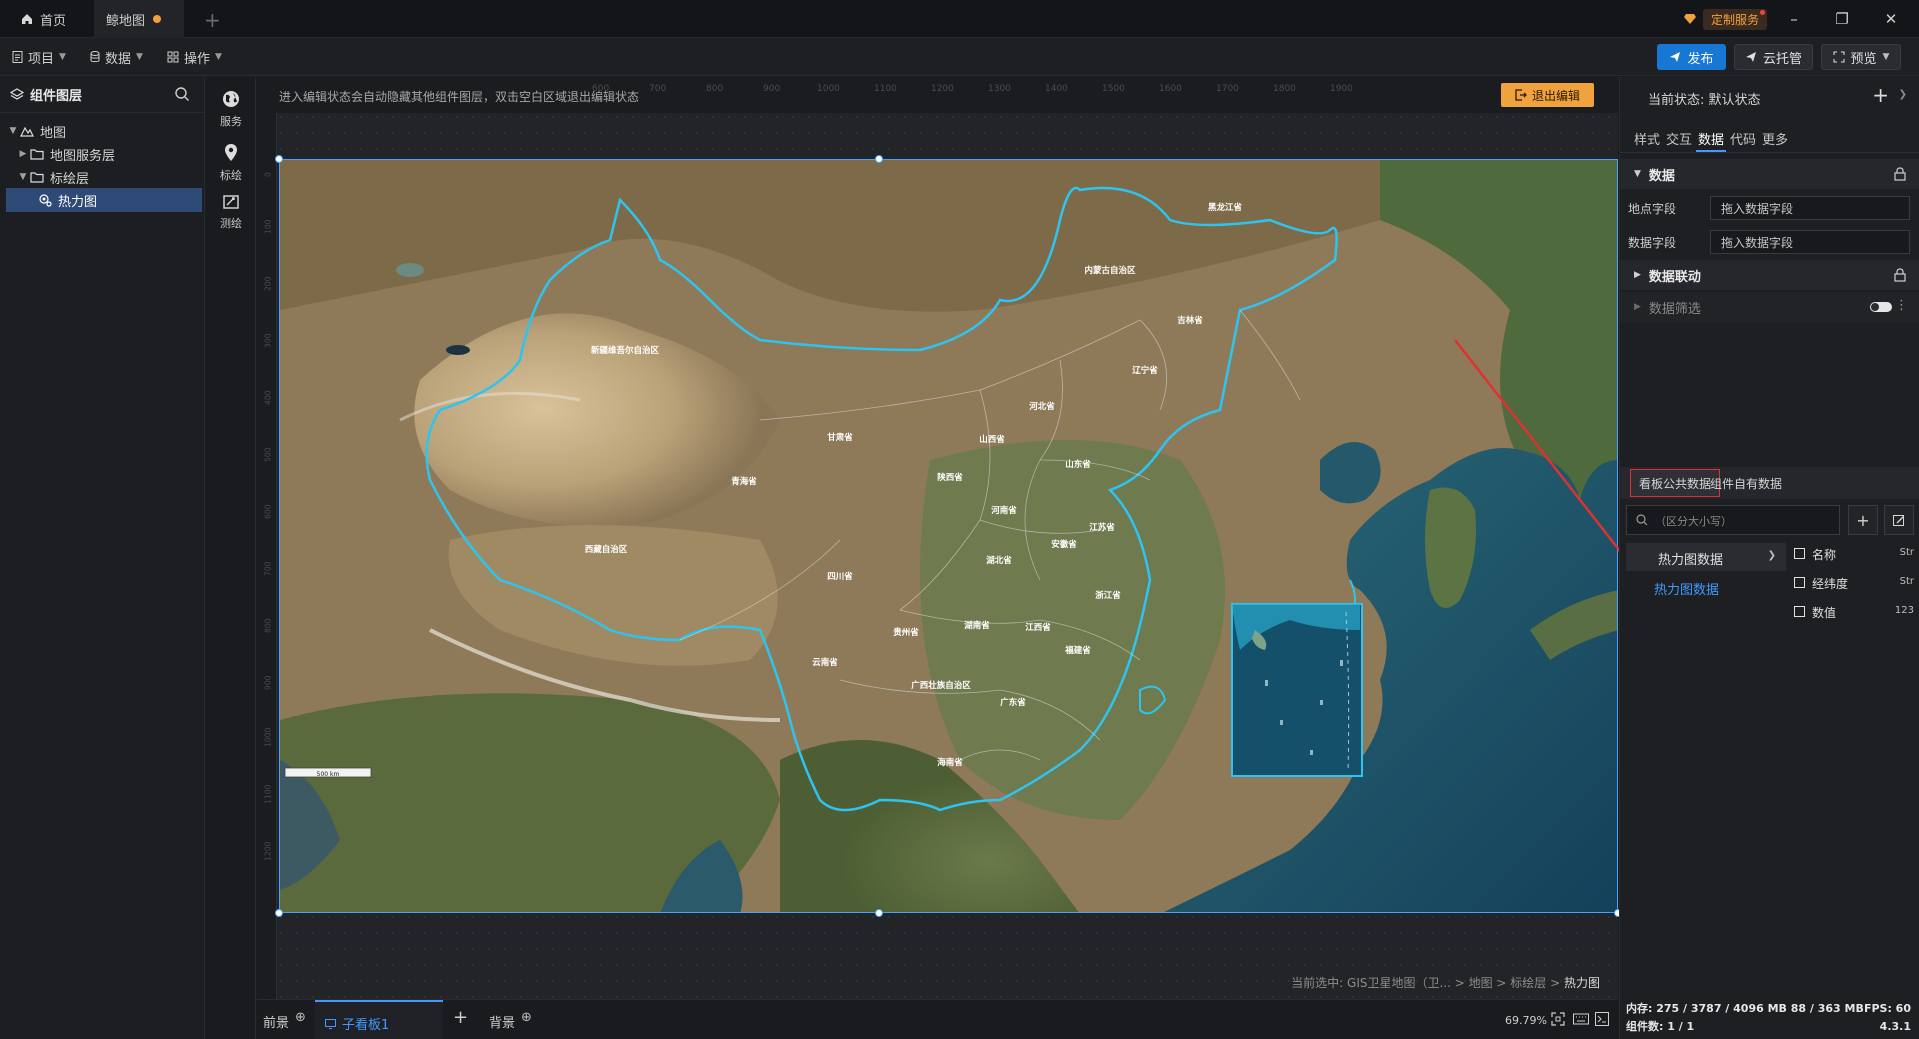 This screenshot has width=1919, height=1039. Describe the element at coordinates (1427, 983) in the screenshot. I see `breadcrumb-path: 当前选中: GIS卫星地图（卫... > 地图 > 标绘层 >` at that location.